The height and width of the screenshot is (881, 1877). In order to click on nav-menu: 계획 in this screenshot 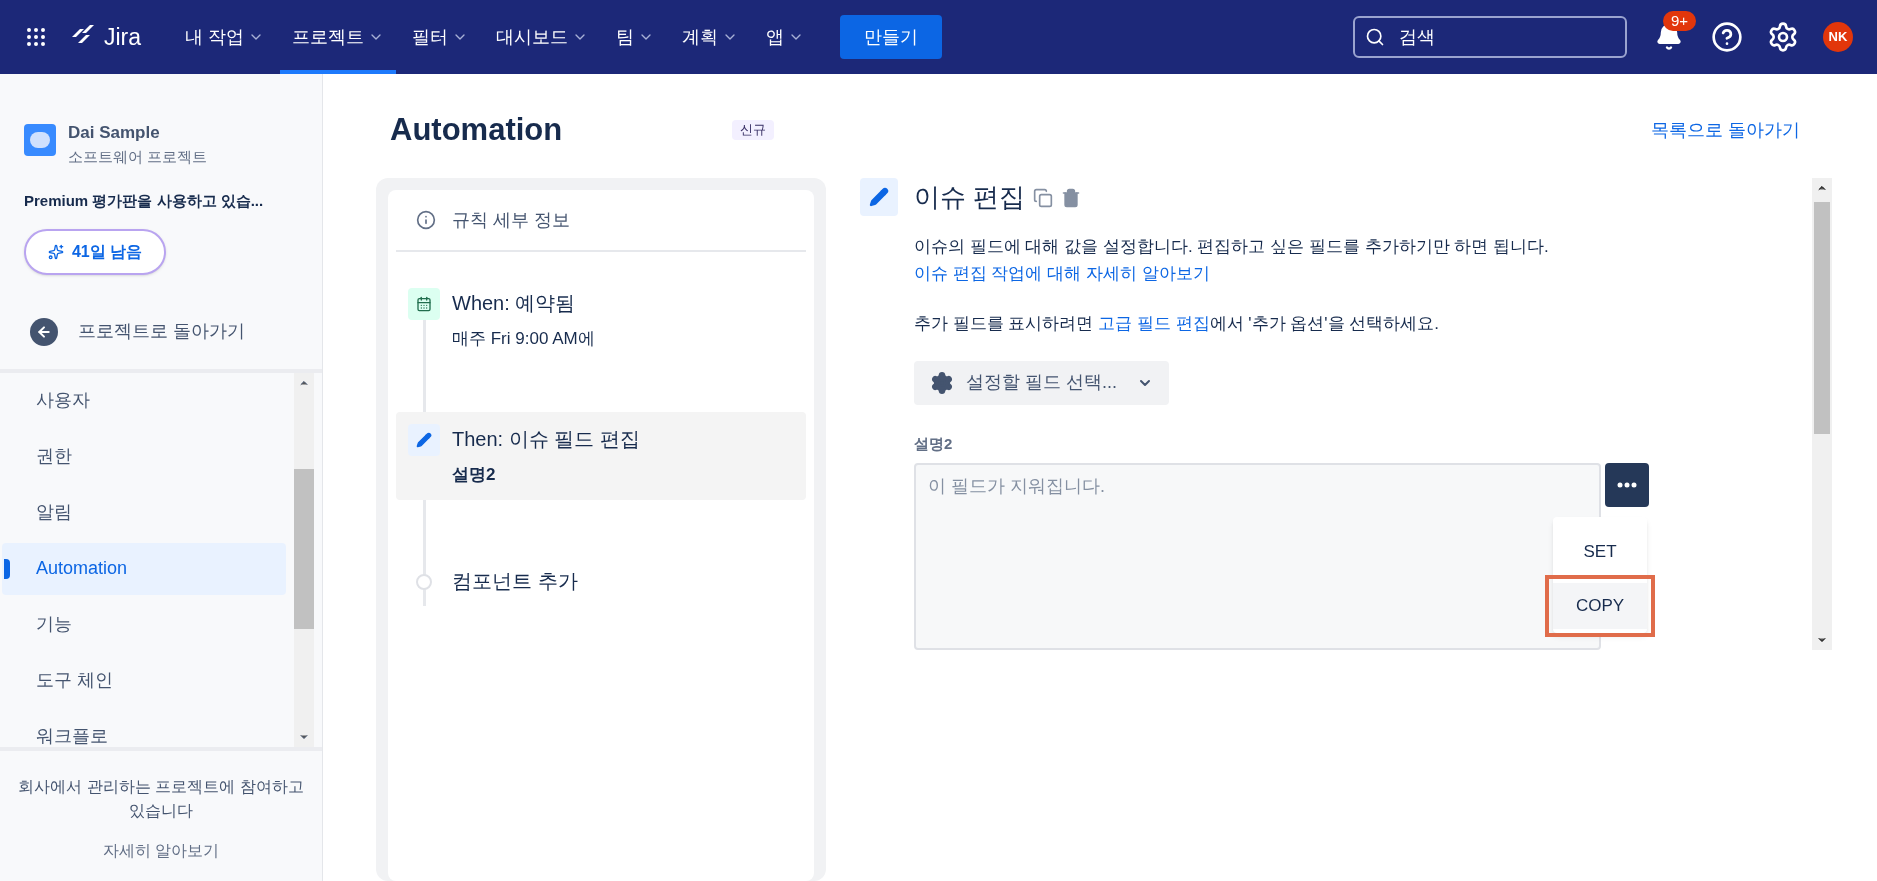, I will do `click(710, 37)`.